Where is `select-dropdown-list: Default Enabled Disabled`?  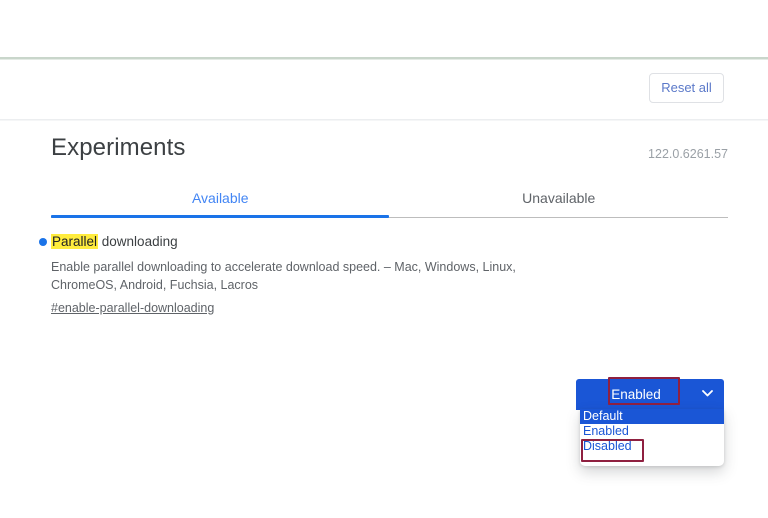
select-dropdown-list: Default Enabled Disabled is located at coordinates (652, 437).